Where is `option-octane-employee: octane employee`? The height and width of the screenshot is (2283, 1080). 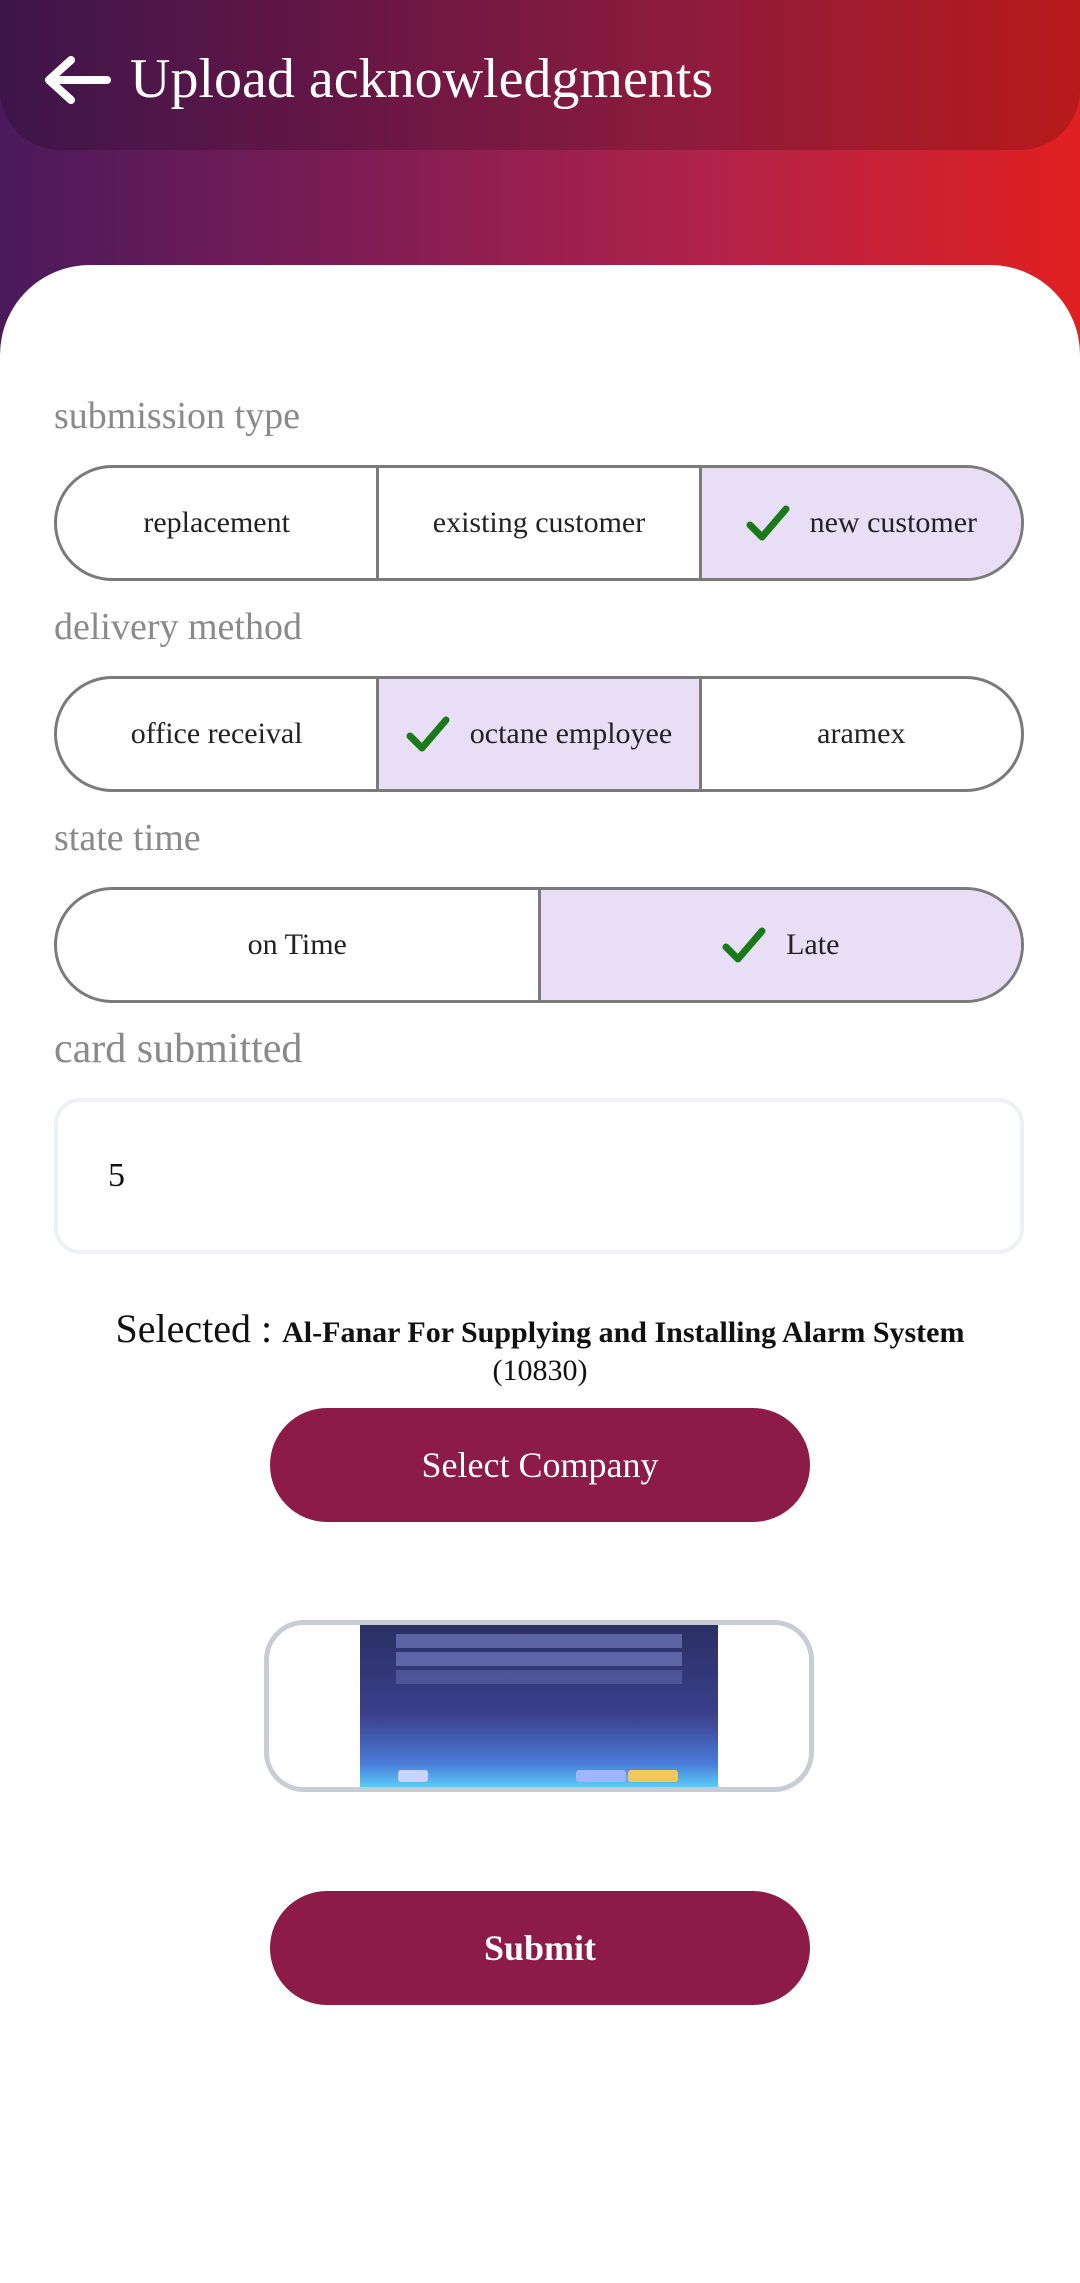
option-octane-employee: octane employee is located at coordinates (537, 734).